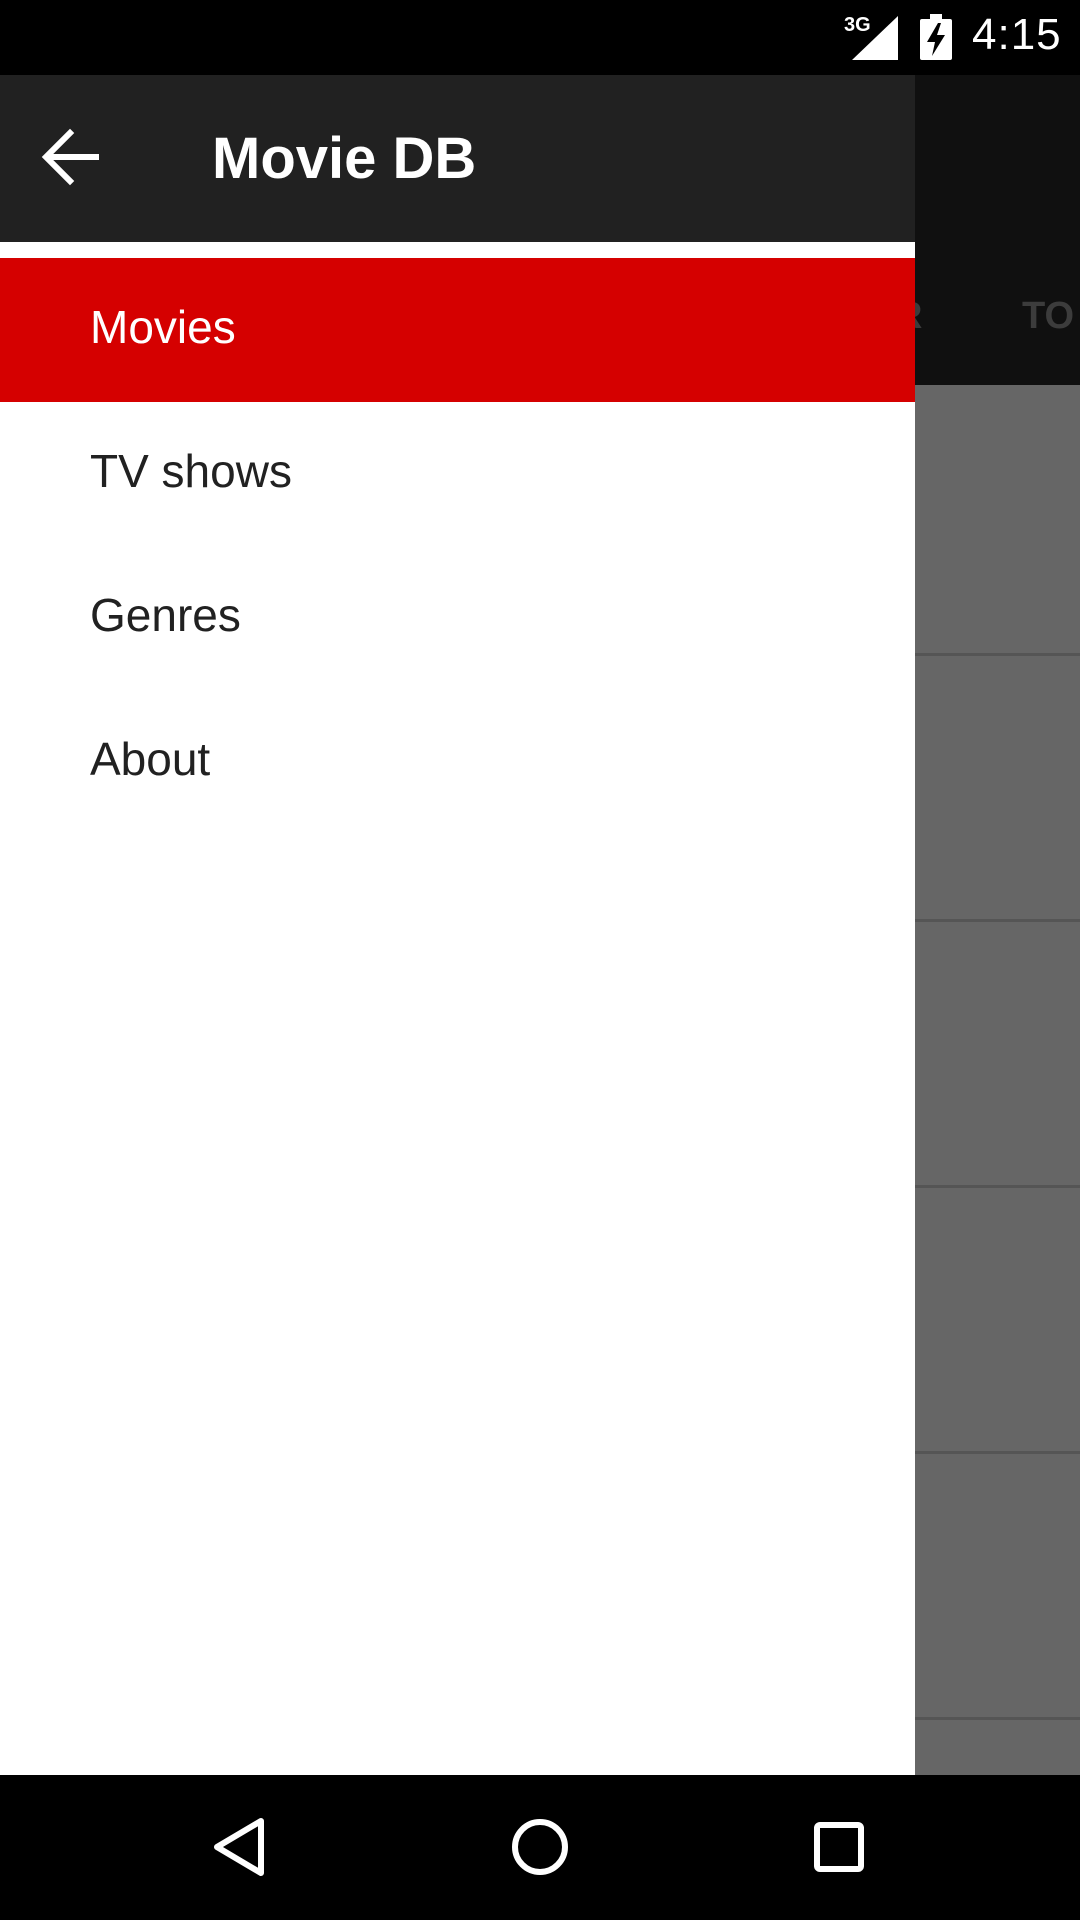 This screenshot has height=1920, width=1080. Describe the element at coordinates (936, 37) in the screenshot. I see `battery-charging-icon` at that location.